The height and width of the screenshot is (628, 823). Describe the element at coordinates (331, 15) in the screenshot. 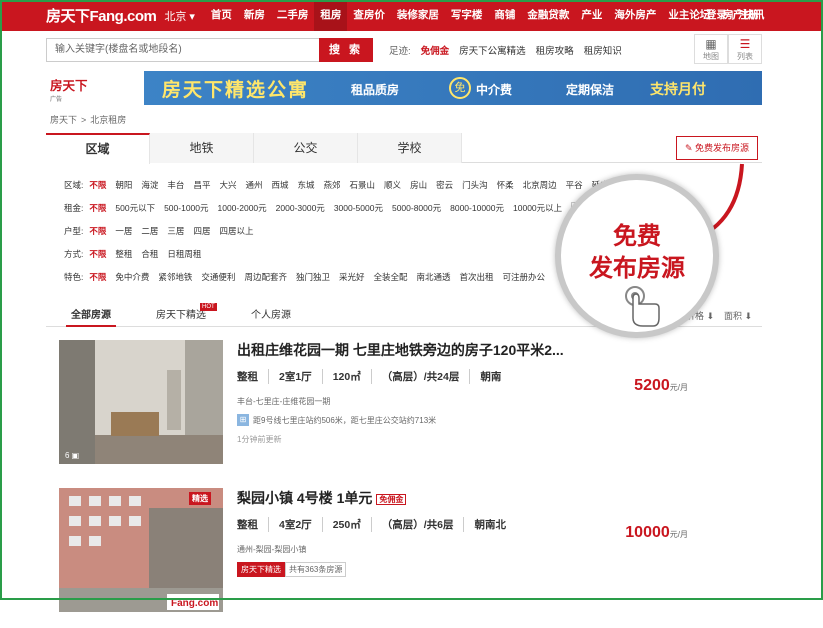

I see `nav-item: 租房` at that location.